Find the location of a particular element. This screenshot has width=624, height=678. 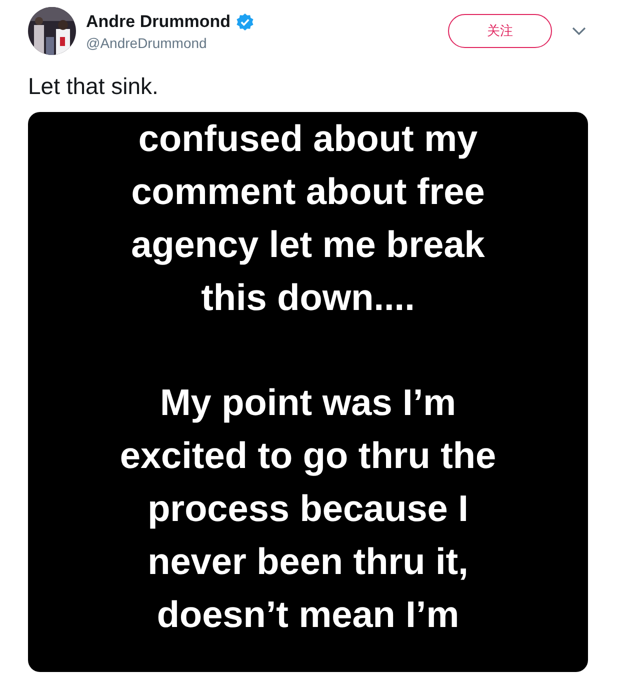

story-text-line: confused about my is located at coordinates (308, 139).